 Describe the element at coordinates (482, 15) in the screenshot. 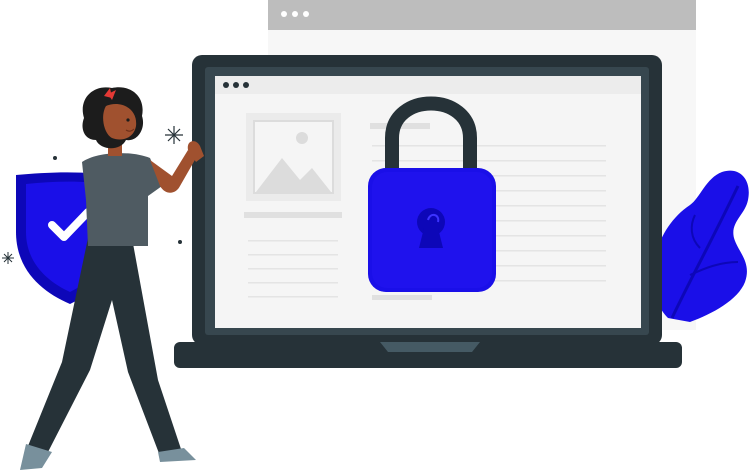

I see `window-title-bar` at that location.